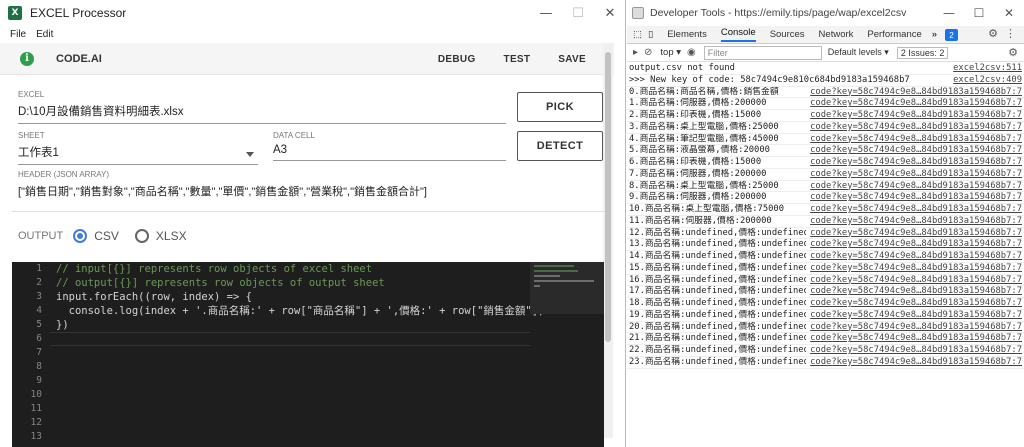 This screenshot has height=447, width=1024. What do you see at coordinates (141, 236) in the screenshot?
I see `radio-unchecked-icon` at bounding box center [141, 236].